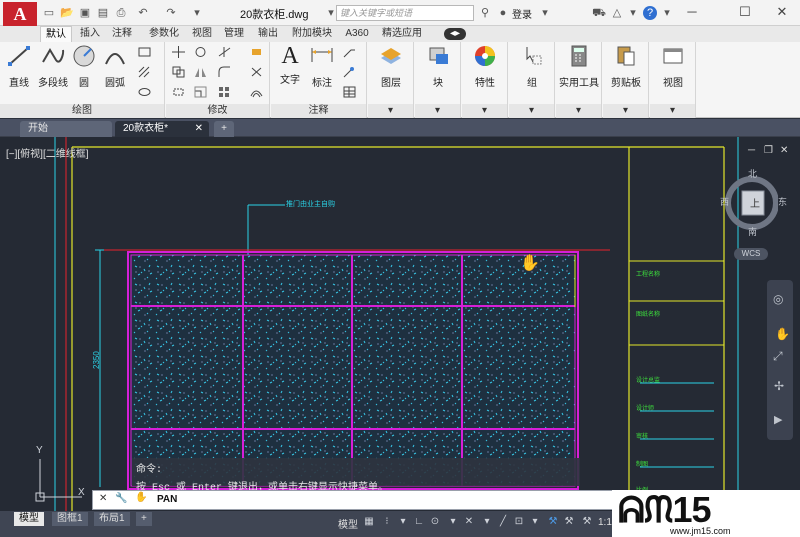  I want to click on snap-icon: ⁝, so click(387, 522).